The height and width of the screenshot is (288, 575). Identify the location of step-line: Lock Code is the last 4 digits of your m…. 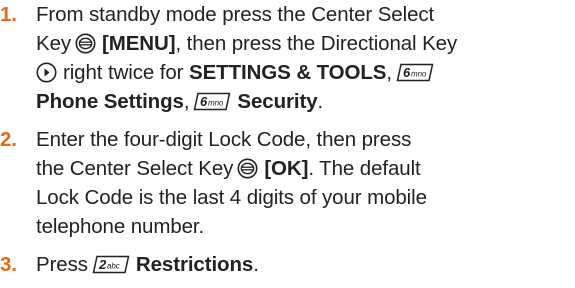
(305, 197).